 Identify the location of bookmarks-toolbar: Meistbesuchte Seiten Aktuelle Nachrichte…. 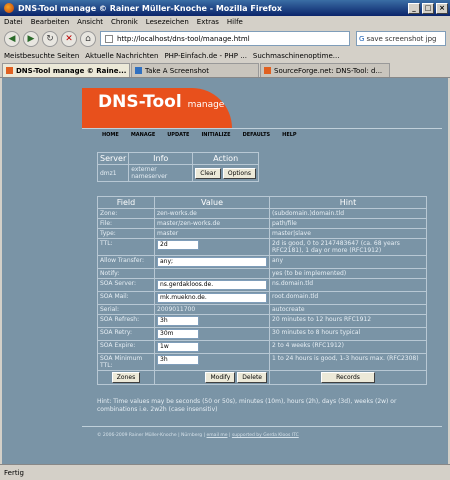
(225, 56).